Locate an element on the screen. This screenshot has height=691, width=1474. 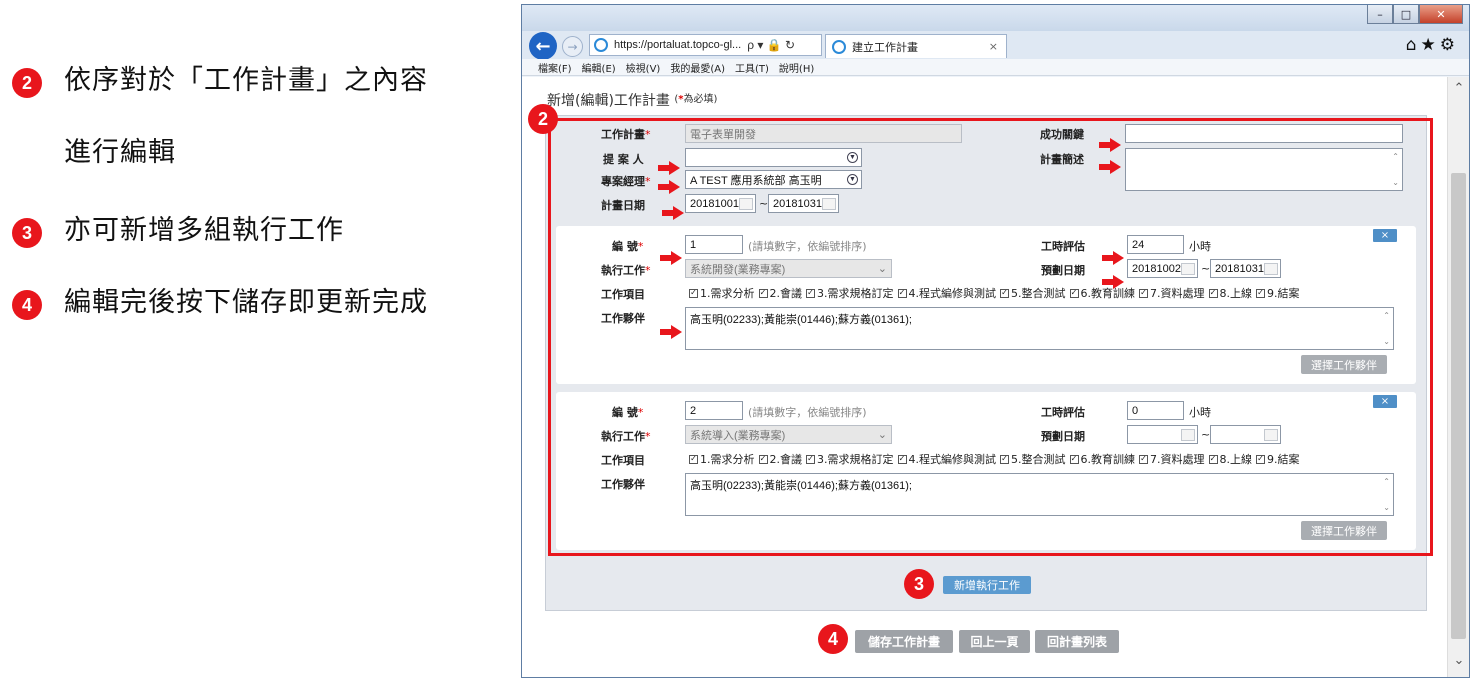
menu-file: 檔案(F) is located at coordinates (555, 67).